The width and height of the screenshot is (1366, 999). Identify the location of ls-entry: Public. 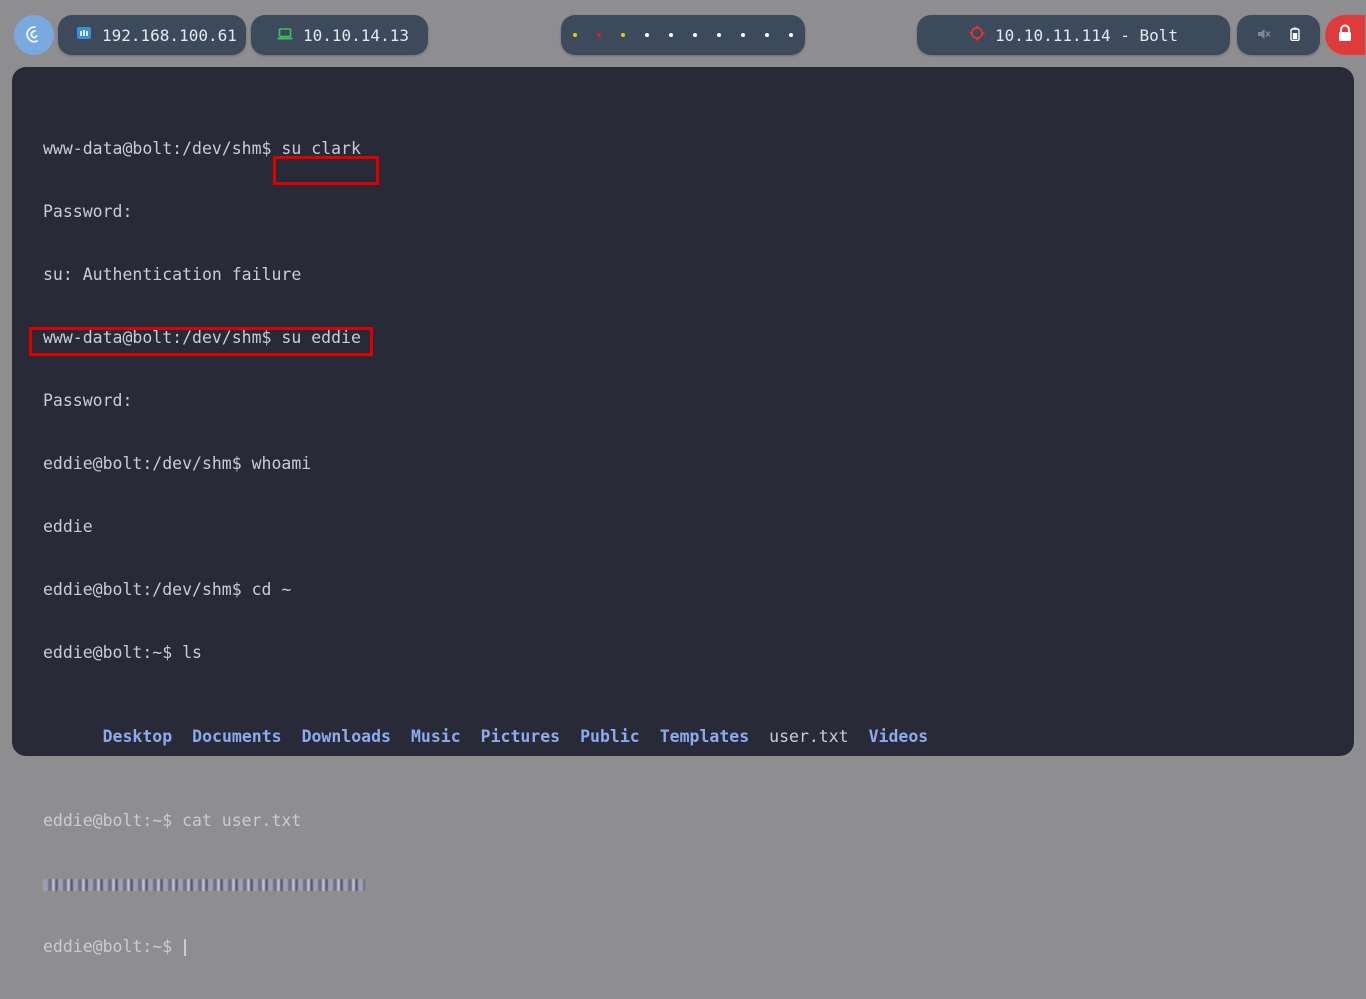
(610, 736).